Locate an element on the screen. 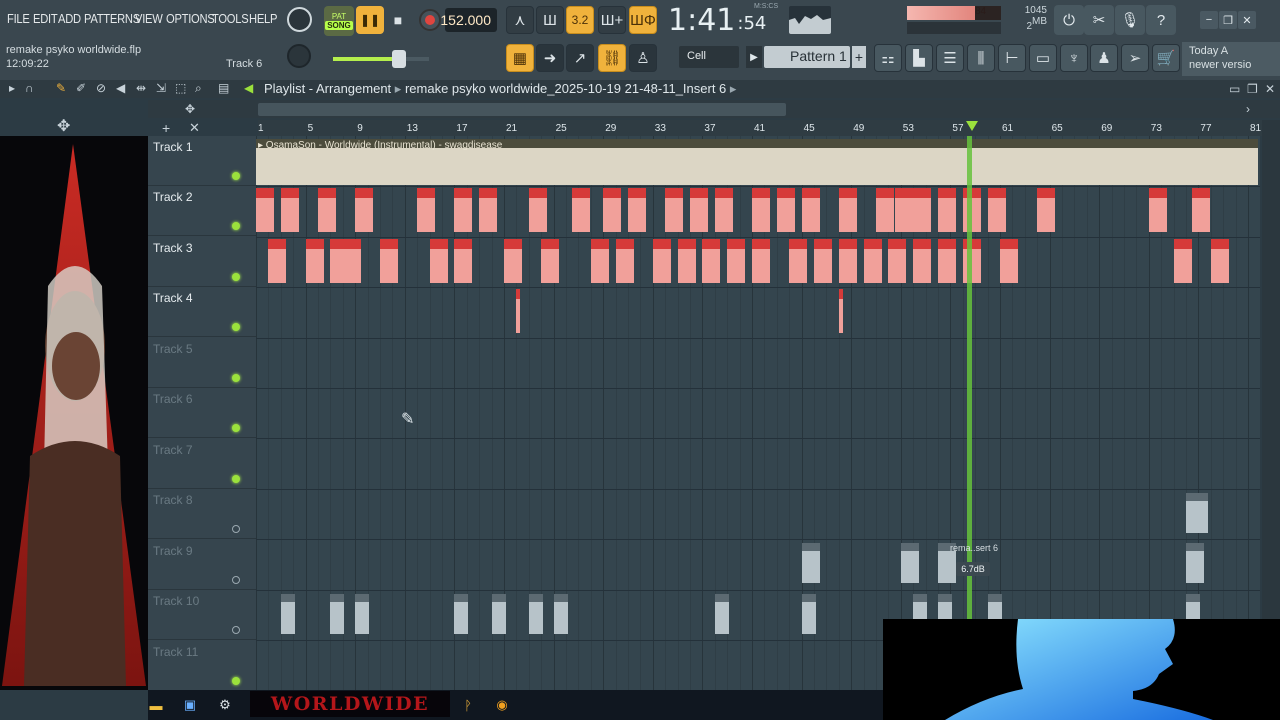  channel-rack-button: ☰ is located at coordinates (950, 58).